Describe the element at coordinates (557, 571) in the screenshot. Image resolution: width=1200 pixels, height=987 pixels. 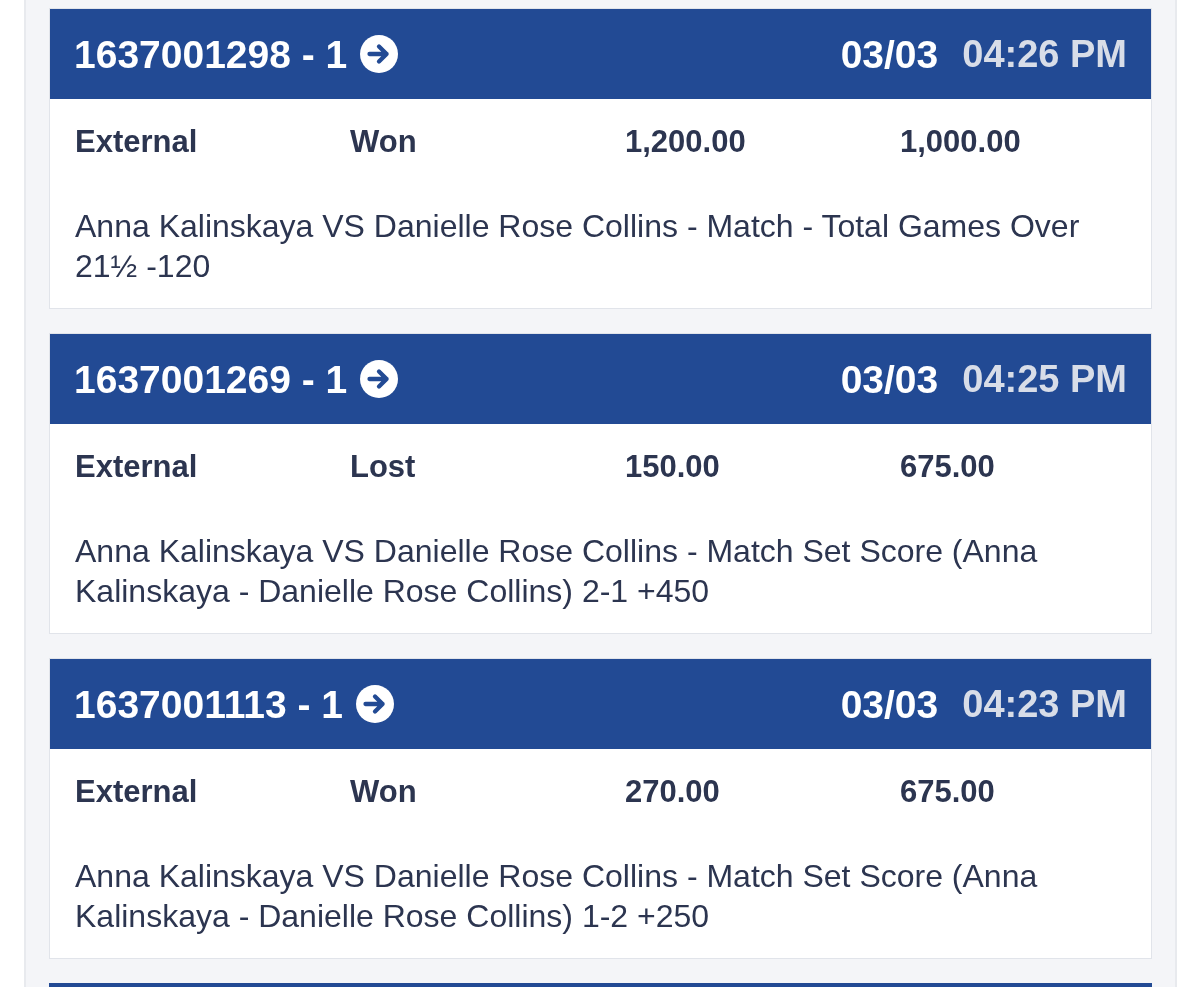
I see `bet-description: Anna Kalinskaya VS Danielle Rose Collins - Match Set Score (Anna Kalinskaya - Danielle Rose Collins) 2-1 +450` at that location.